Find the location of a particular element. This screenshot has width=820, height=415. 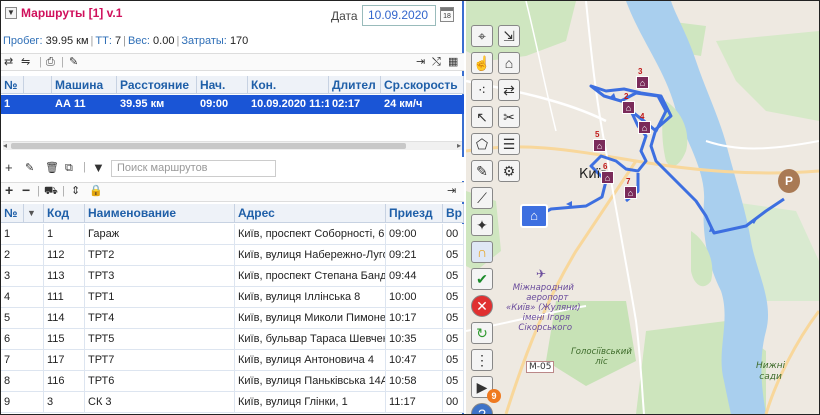

print-icon: ⎙ is located at coordinates (50, 62).